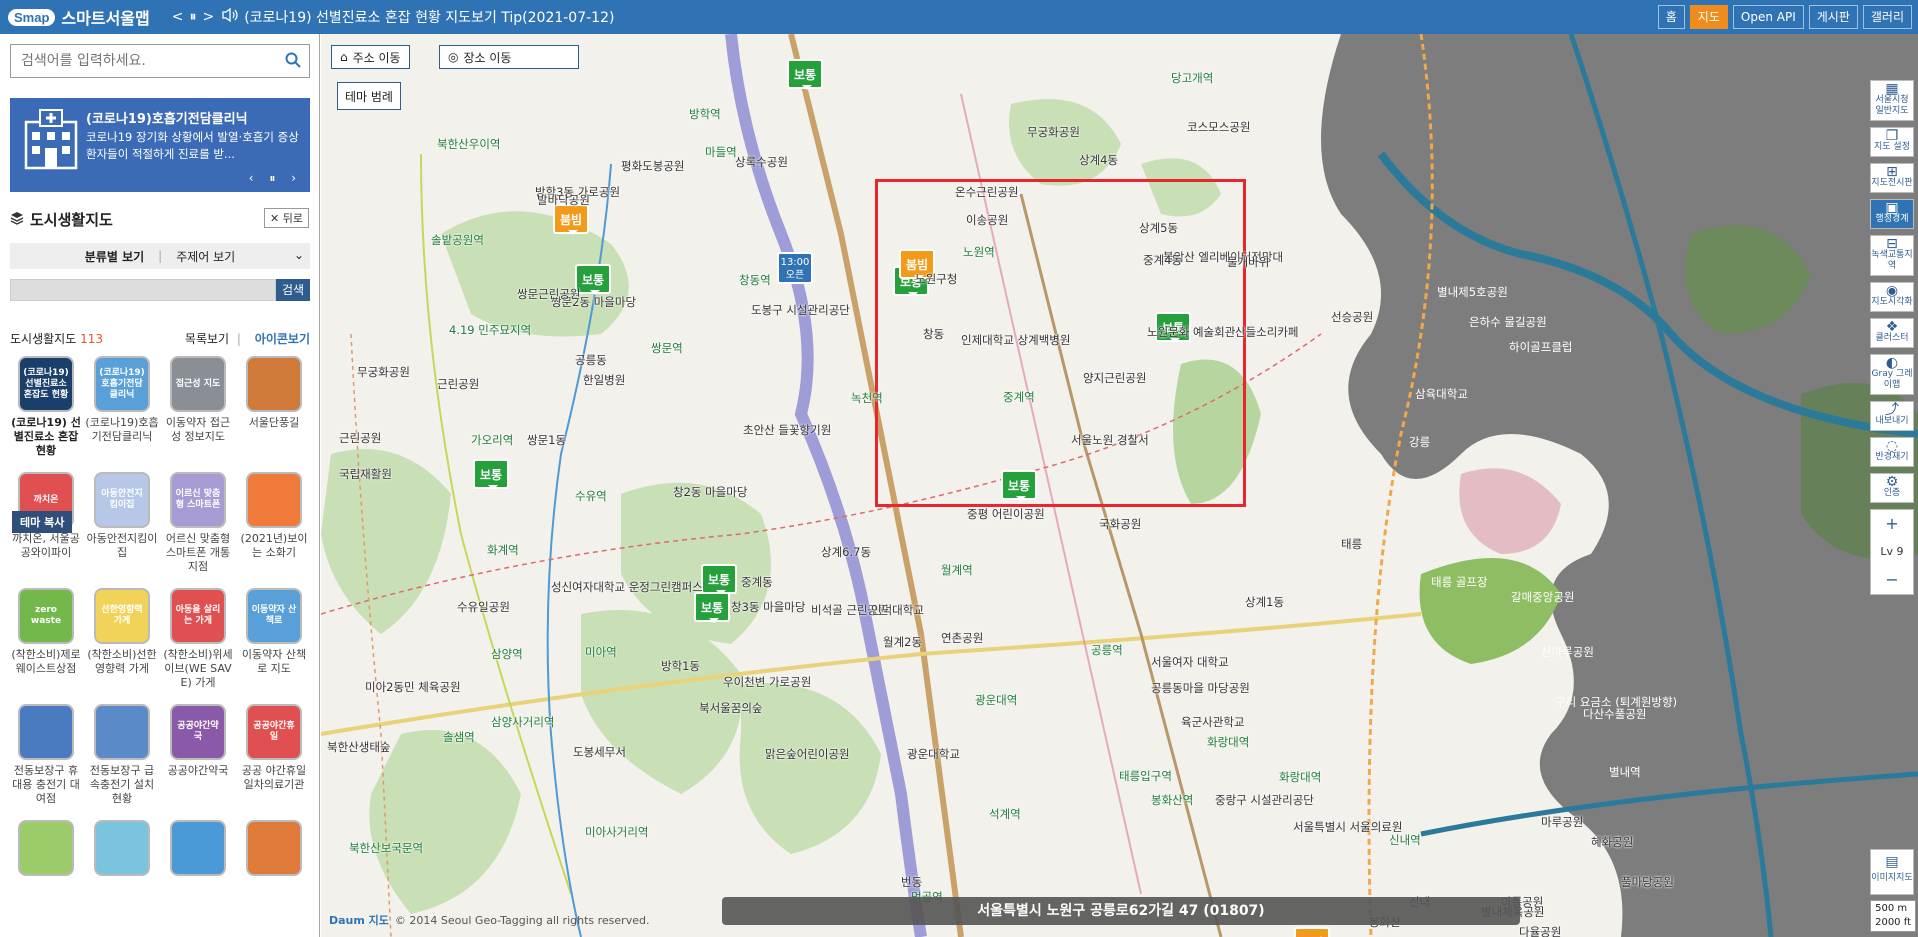 The image size is (1918, 937). I want to click on theme-copy-button: 테마 복사, so click(42, 522).